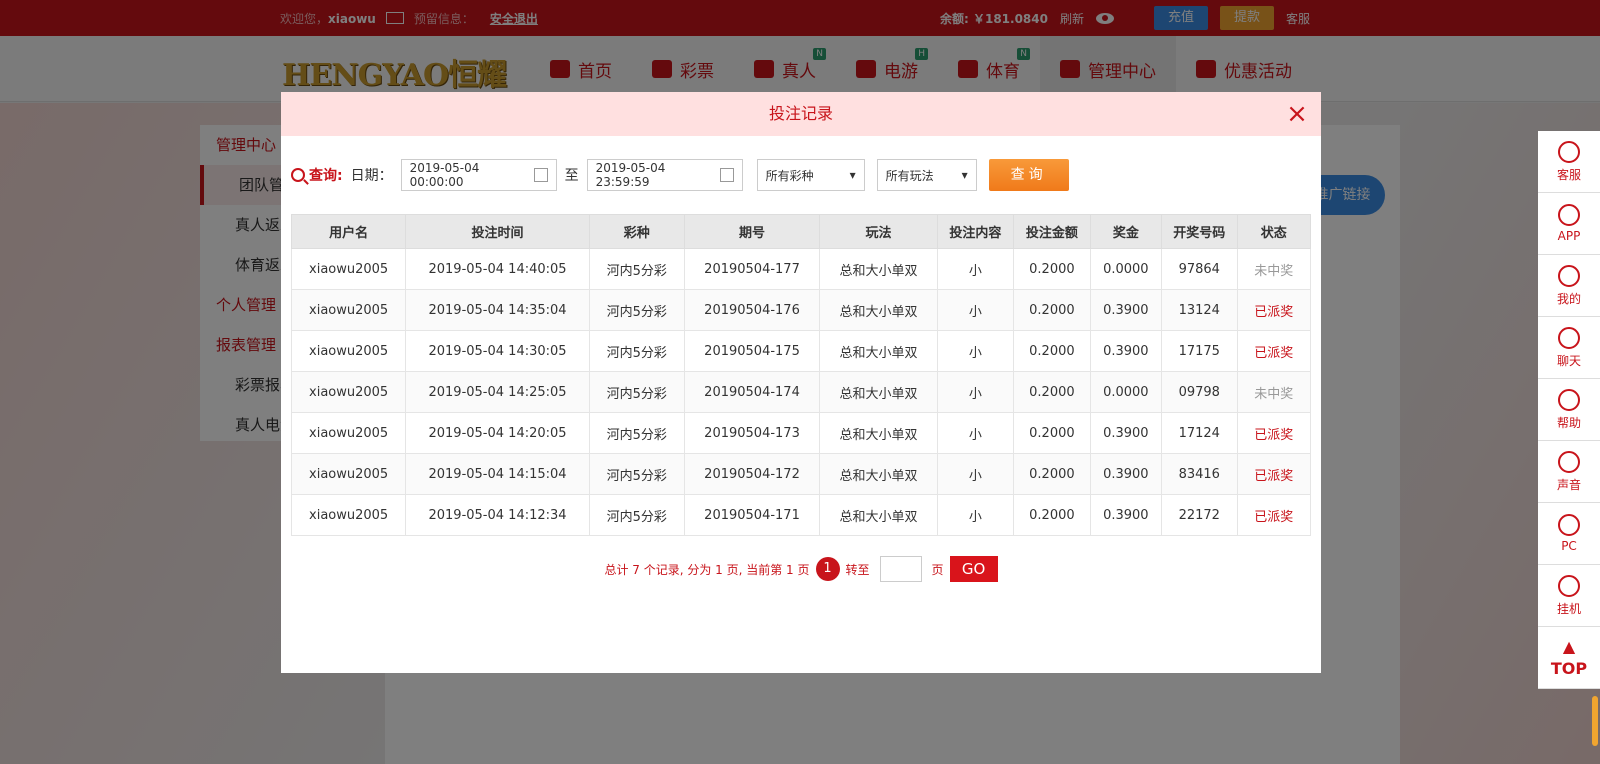 This screenshot has height=764, width=1600. Describe the element at coordinates (298, 175) in the screenshot. I see `search-icon` at that location.